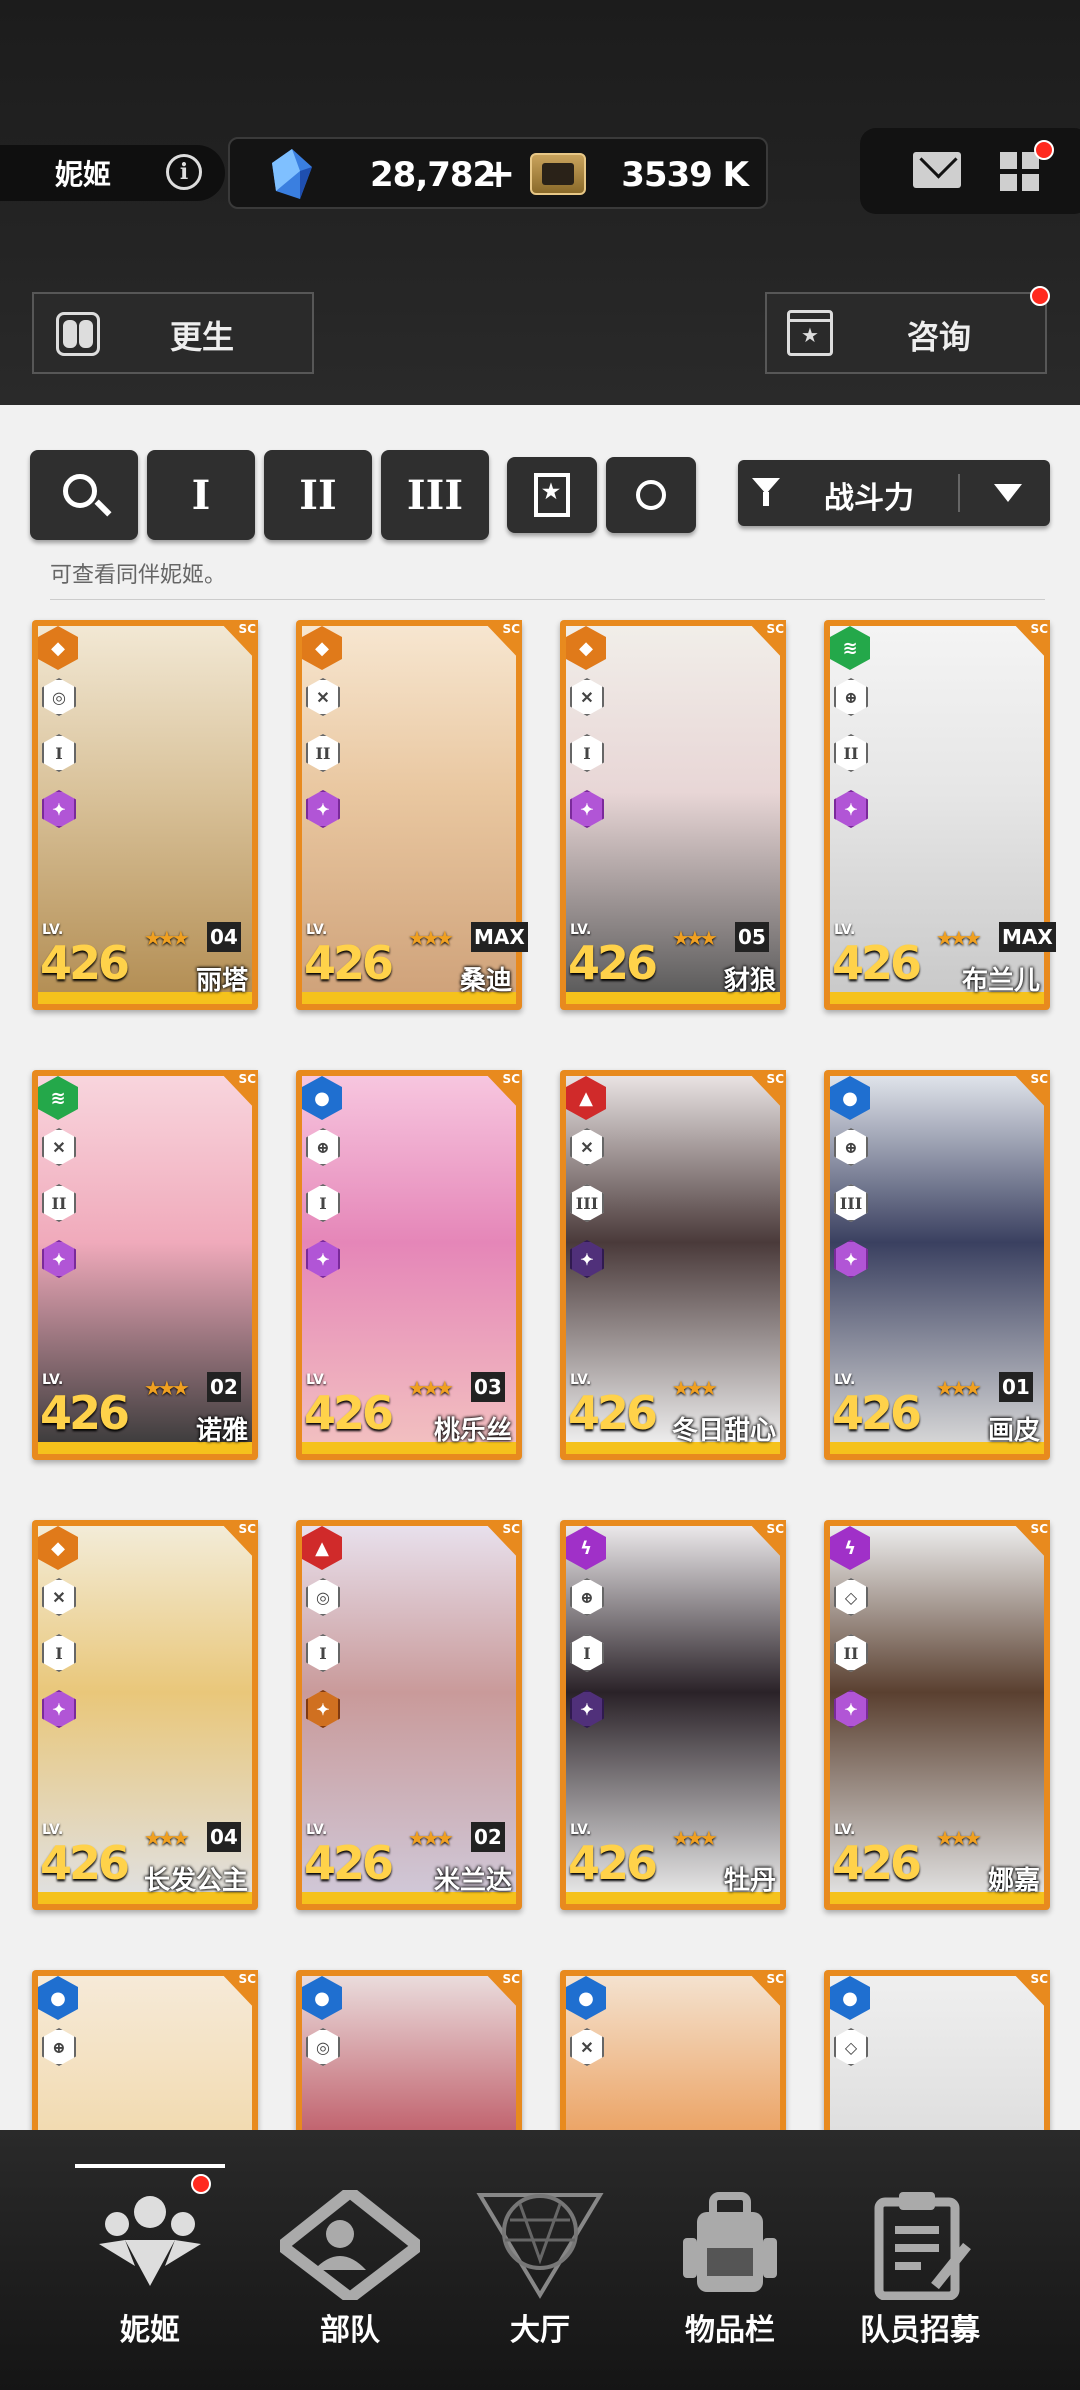  What do you see at coordinates (937, 170) in the screenshot?
I see `mail-icon` at bounding box center [937, 170].